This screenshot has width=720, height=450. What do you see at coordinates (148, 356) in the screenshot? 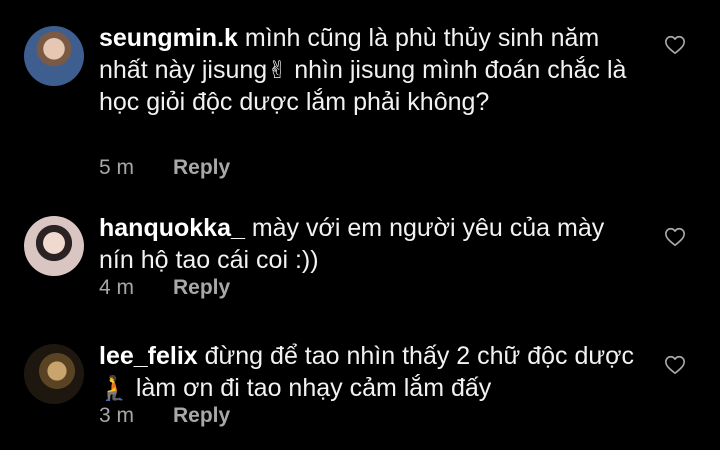
I see `comment-username: lee_felix` at bounding box center [148, 356].